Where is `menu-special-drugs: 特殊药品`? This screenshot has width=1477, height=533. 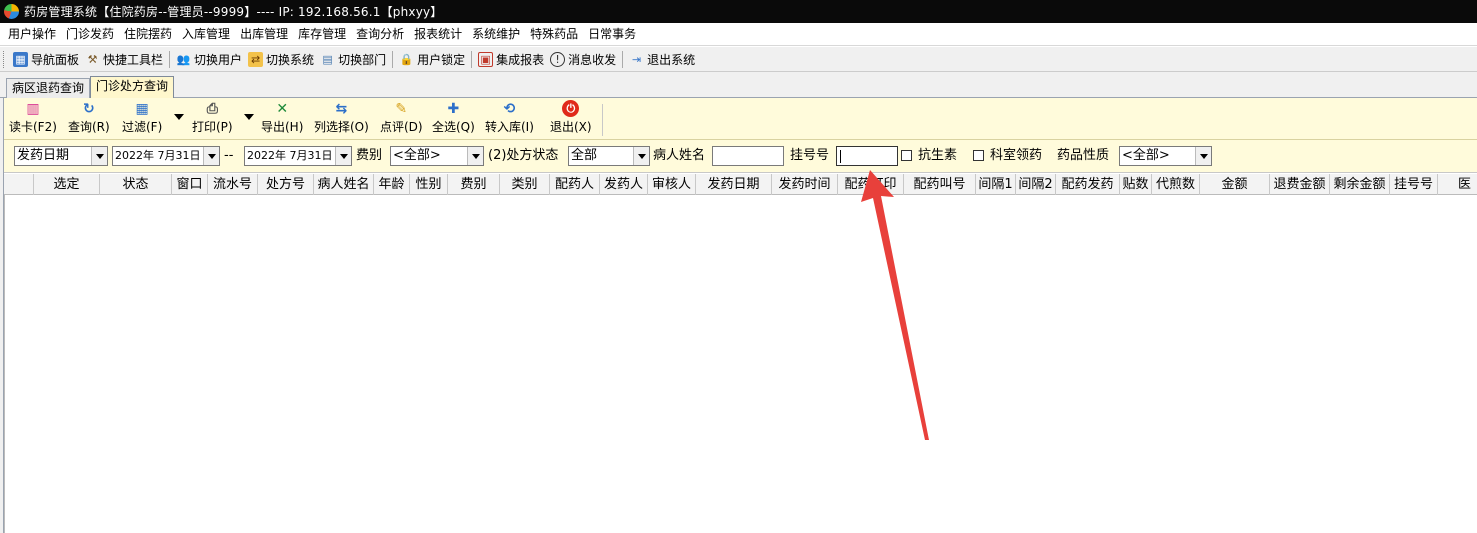
menu-special-drugs: 特殊药品 is located at coordinates (554, 34).